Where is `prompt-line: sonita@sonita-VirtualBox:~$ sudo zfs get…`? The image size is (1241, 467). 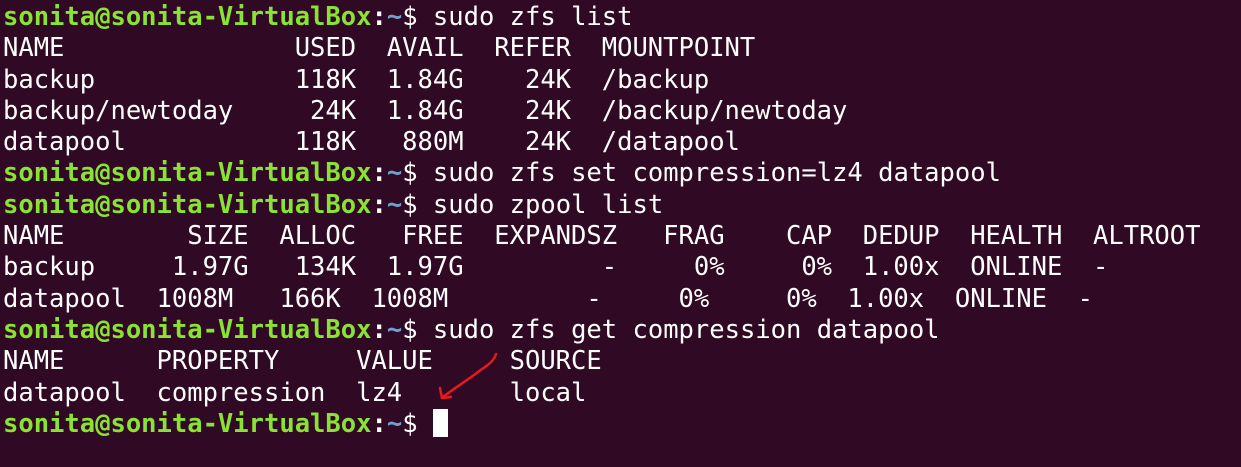
prompt-line: sonita@sonita-VirtualBox:~$ sudo zfs get… is located at coordinates (622, 330).